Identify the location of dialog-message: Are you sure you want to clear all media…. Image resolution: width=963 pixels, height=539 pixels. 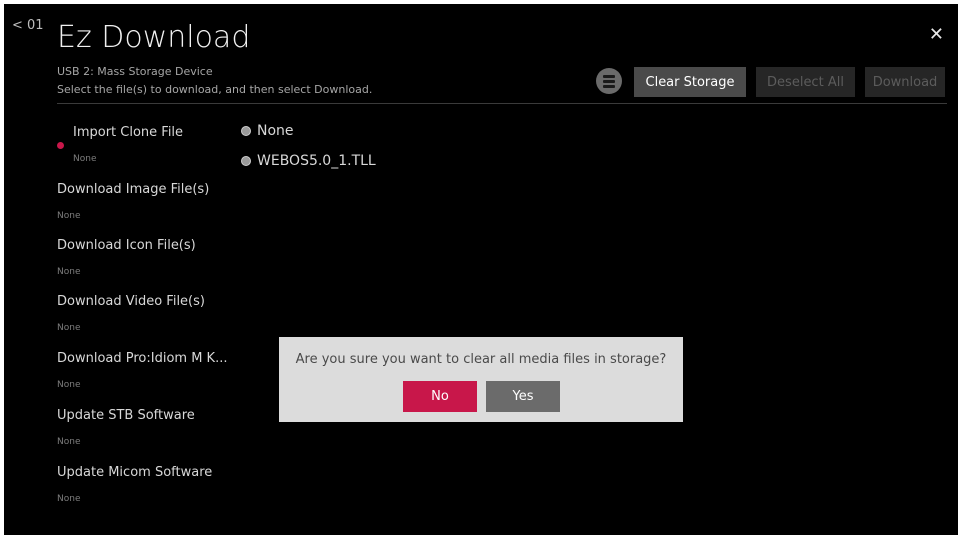
(481, 359).